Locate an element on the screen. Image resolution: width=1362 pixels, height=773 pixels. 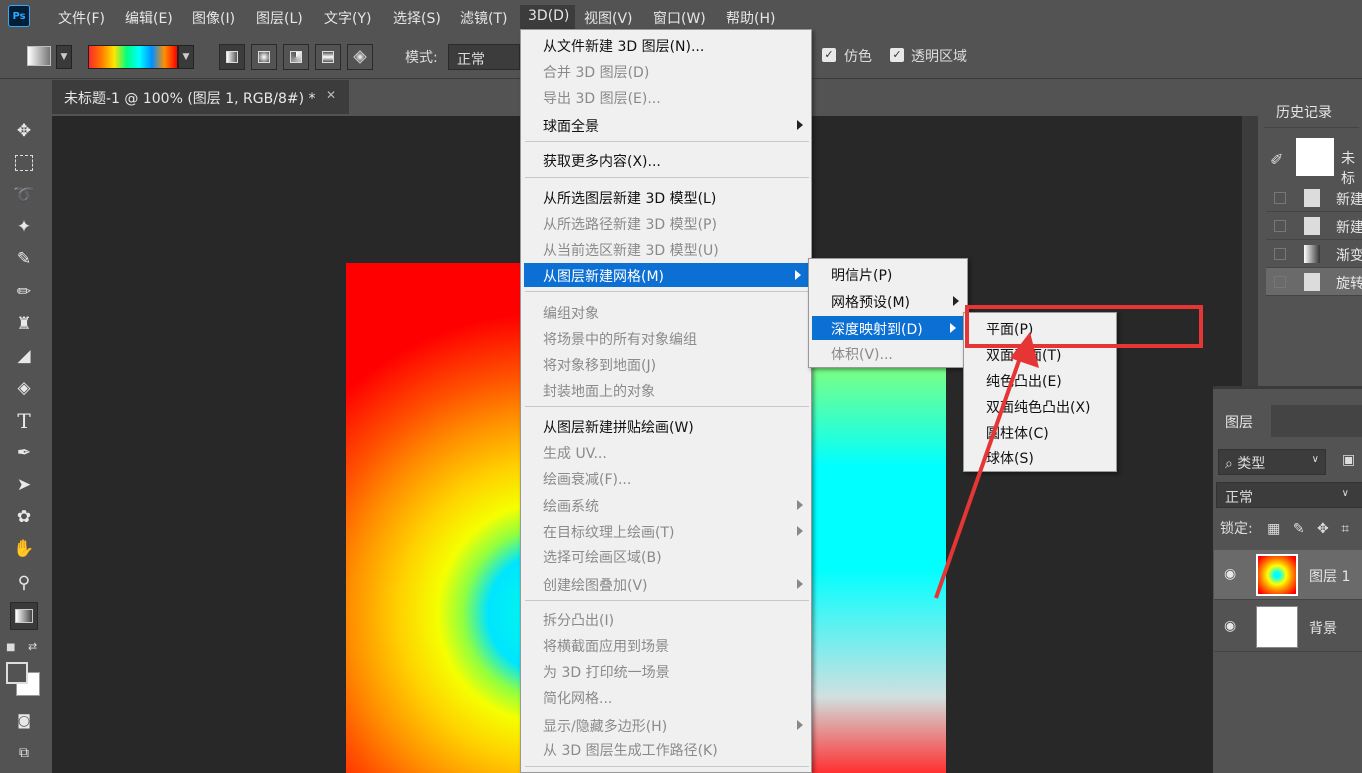
menu-item-highlighted: 从图层新建网格(M) is located at coordinates (666, 275).